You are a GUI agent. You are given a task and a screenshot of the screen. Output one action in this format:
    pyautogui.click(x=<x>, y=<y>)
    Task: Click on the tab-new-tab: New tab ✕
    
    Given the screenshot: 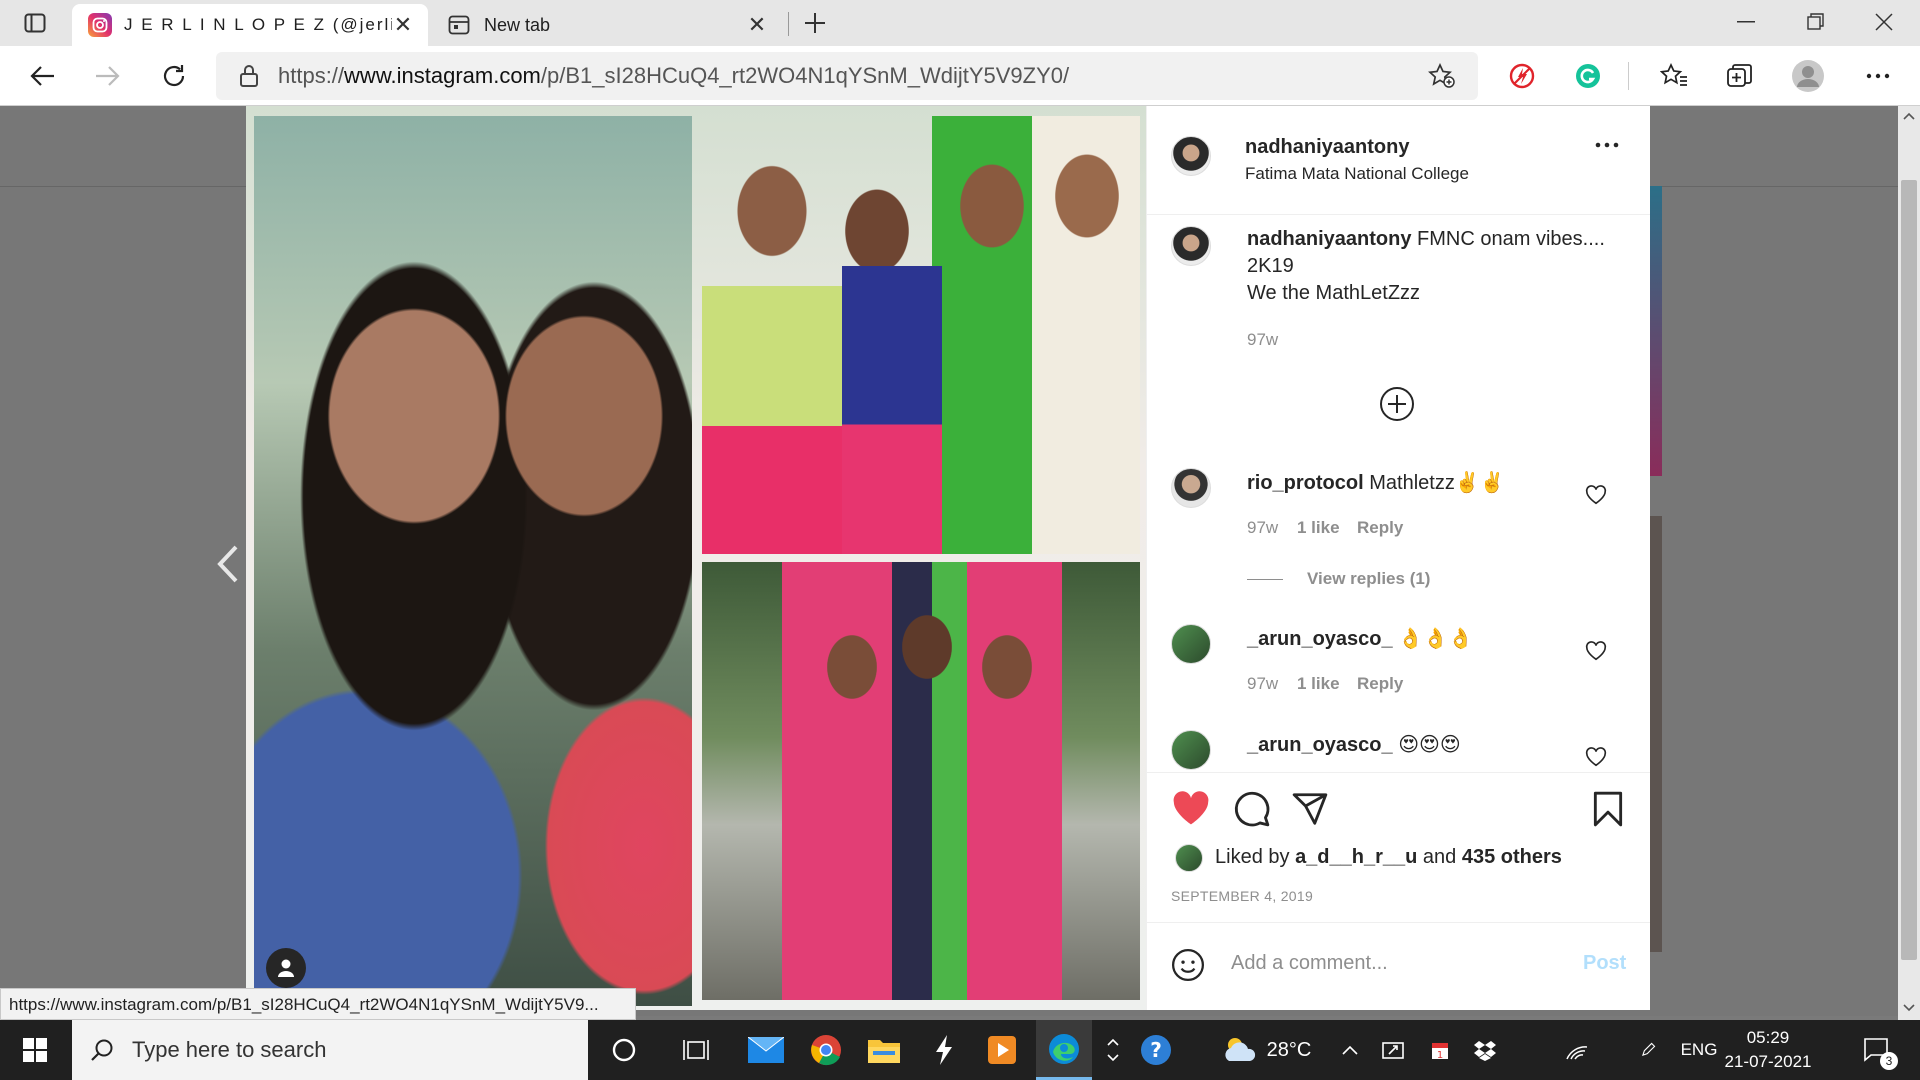 What is the action you would take?
    pyautogui.click(x=609, y=25)
    